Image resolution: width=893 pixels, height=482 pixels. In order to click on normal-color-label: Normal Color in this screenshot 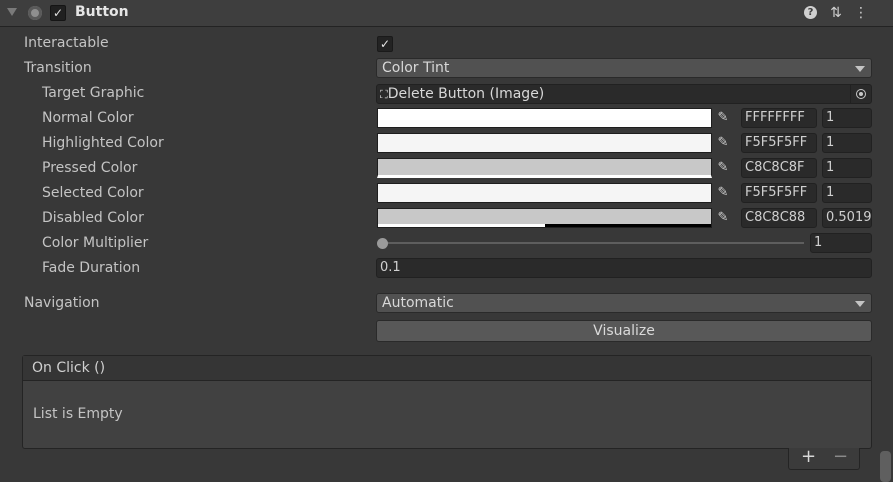, I will do `click(88, 118)`.